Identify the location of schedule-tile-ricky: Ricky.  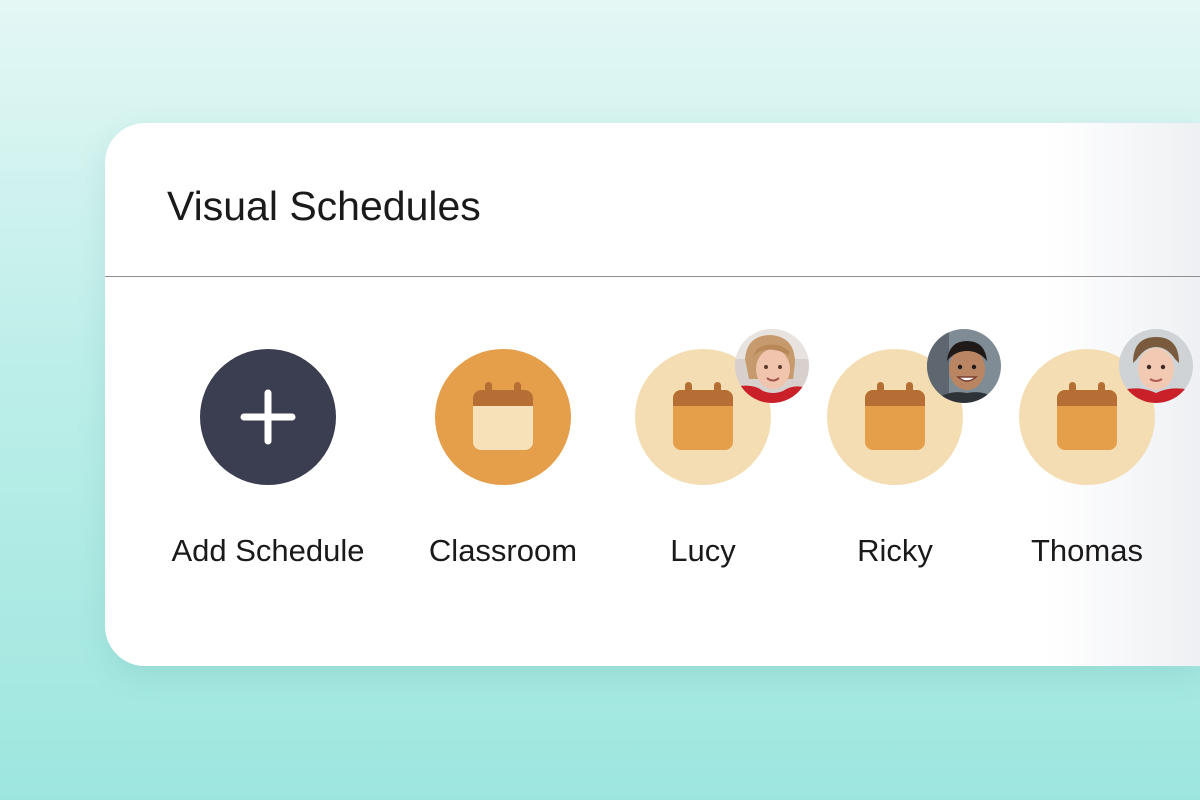
(895, 394).